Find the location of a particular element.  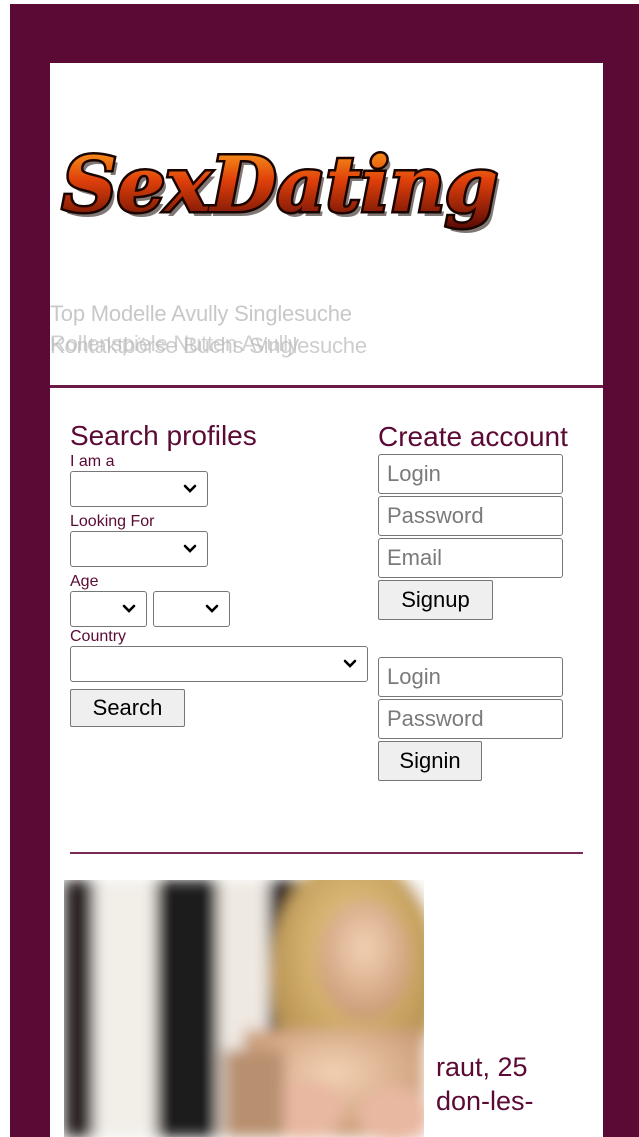

i-am-label: I am a is located at coordinates (92, 461).